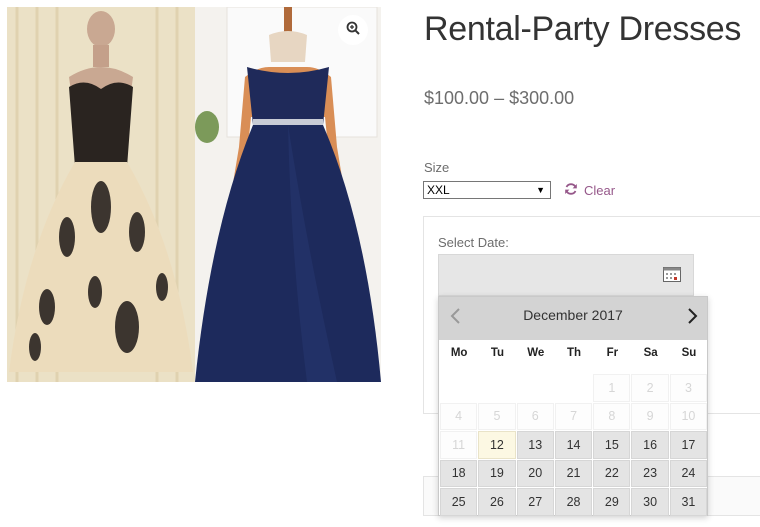 The image size is (760, 527). What do you see at coordinates (437, 167) in the screenshot?
I see `size-label: Size` at bounding box center [437, 167].